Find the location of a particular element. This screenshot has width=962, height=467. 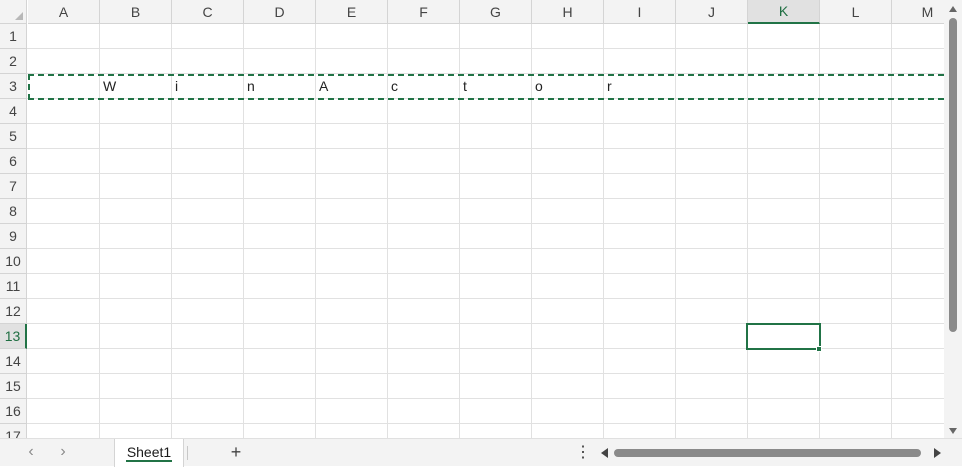

column-header-j: J is located at coordinates (712, 12).